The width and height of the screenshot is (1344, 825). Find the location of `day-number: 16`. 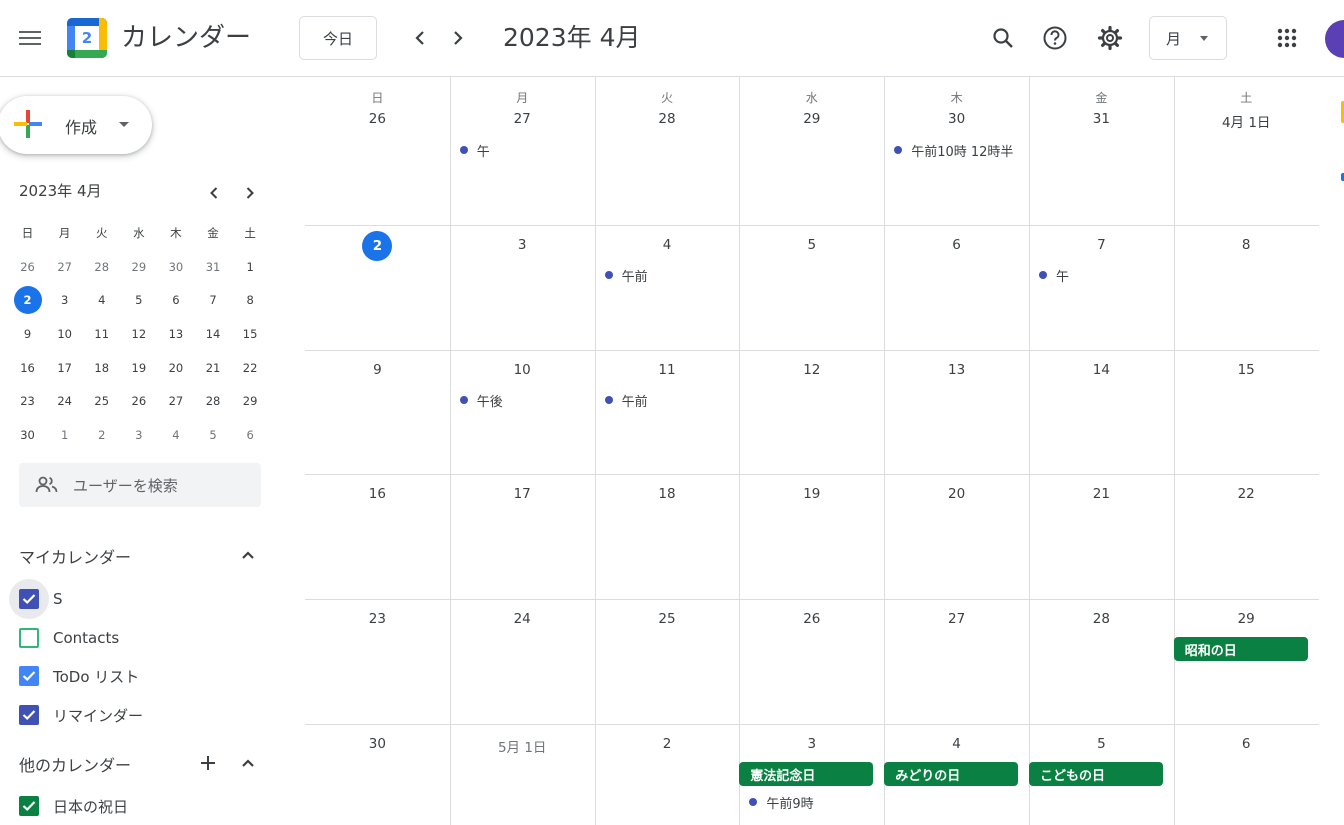

day-number: 16 is located at coordinates (377, 494).